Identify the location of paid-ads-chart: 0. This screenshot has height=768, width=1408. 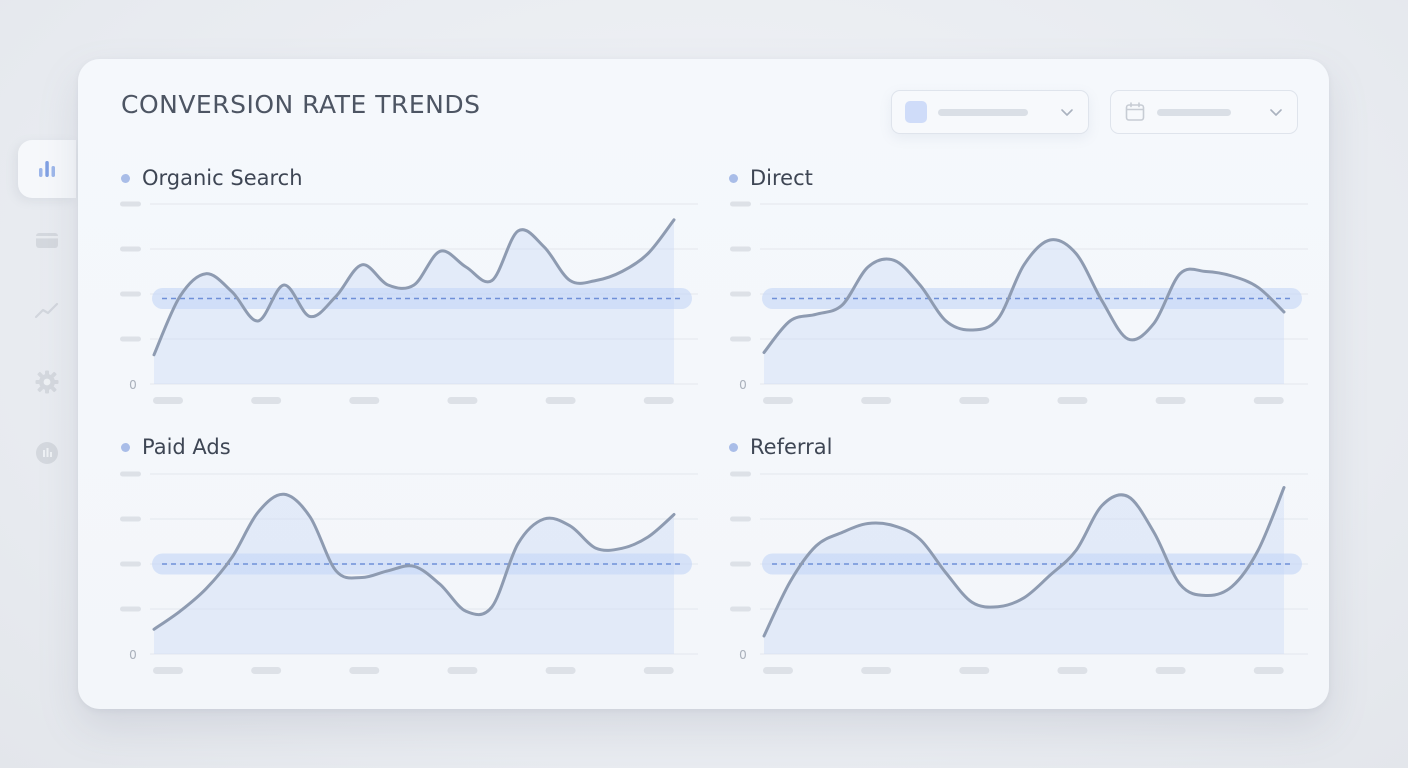
(409, 572).